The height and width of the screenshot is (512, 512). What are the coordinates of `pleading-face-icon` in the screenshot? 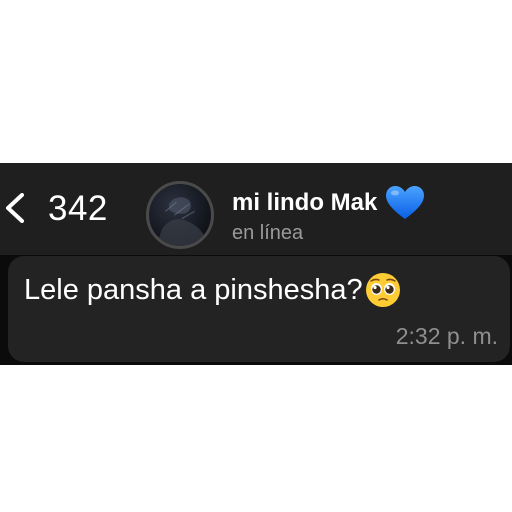 It's located at (382, 290).